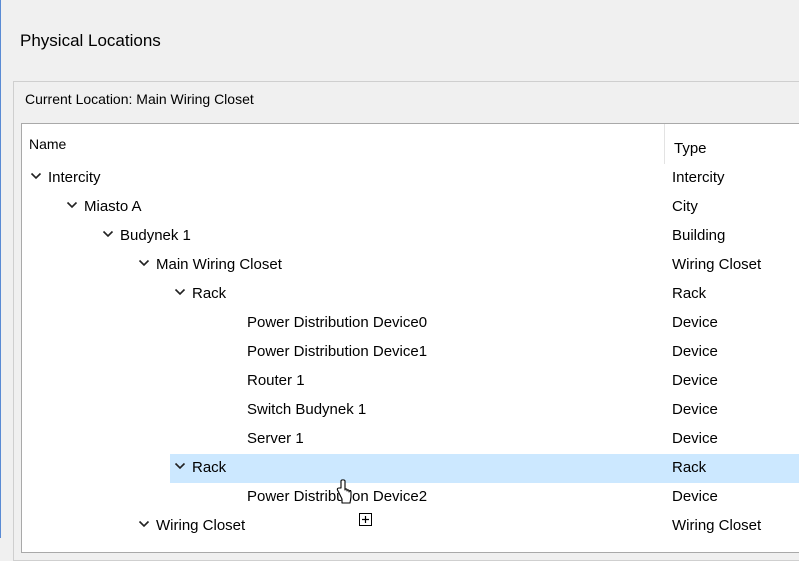  Describe the element at coordinates (346, 495) in the screenshot. I see `mouse-cursor-icon` at that location.